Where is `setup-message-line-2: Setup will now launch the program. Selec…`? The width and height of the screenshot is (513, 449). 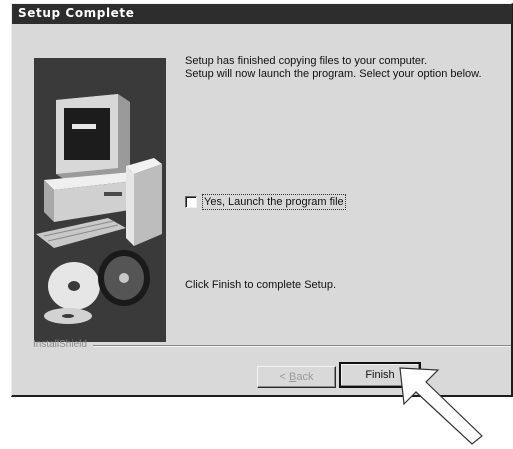 setup-message-line-2: Setup will now launch the program. Selec… is located at coordinates (333, 73).